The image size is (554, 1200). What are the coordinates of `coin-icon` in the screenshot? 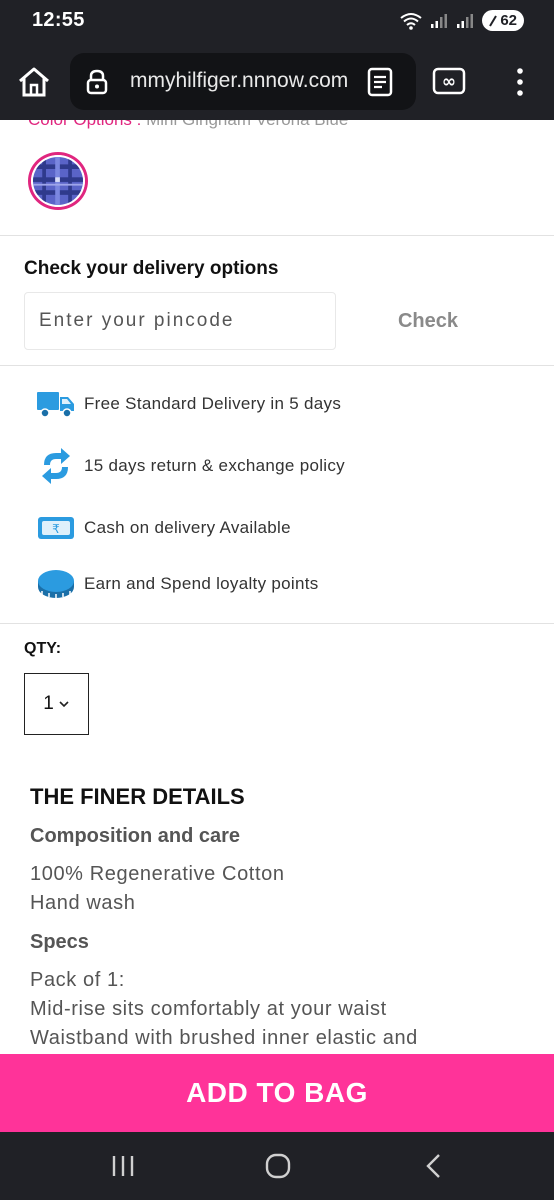 It's located at (56, 584).